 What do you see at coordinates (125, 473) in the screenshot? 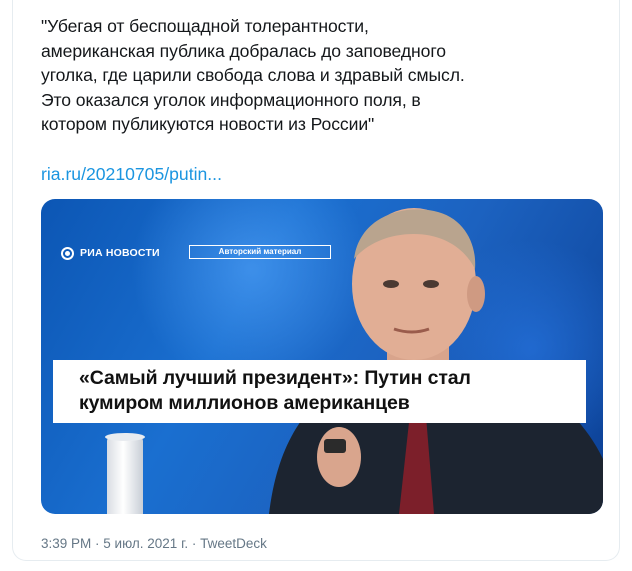
I see `cup` at bounding box center [125, 473].